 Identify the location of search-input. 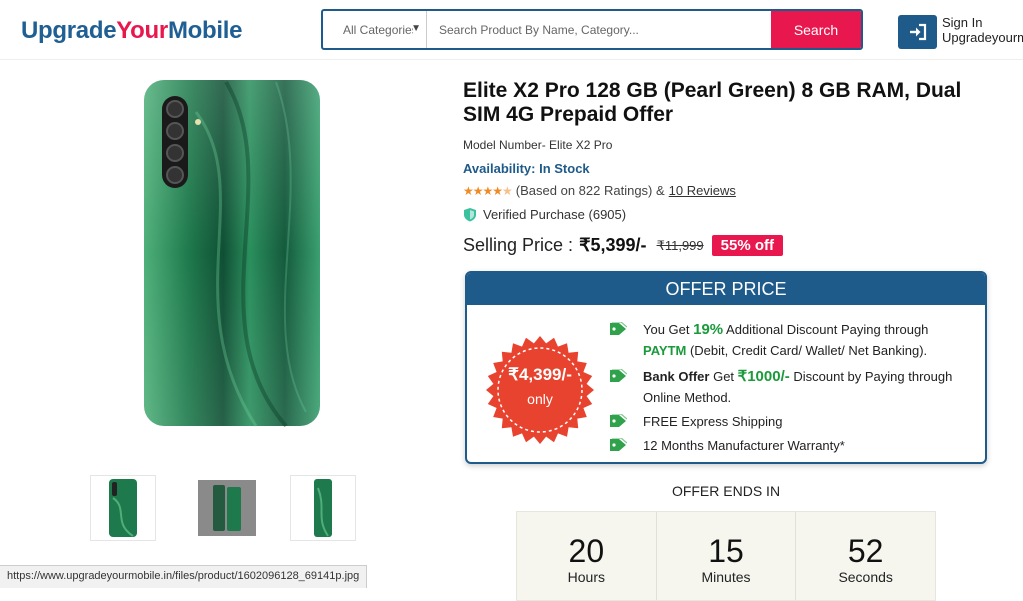
(599, 29).